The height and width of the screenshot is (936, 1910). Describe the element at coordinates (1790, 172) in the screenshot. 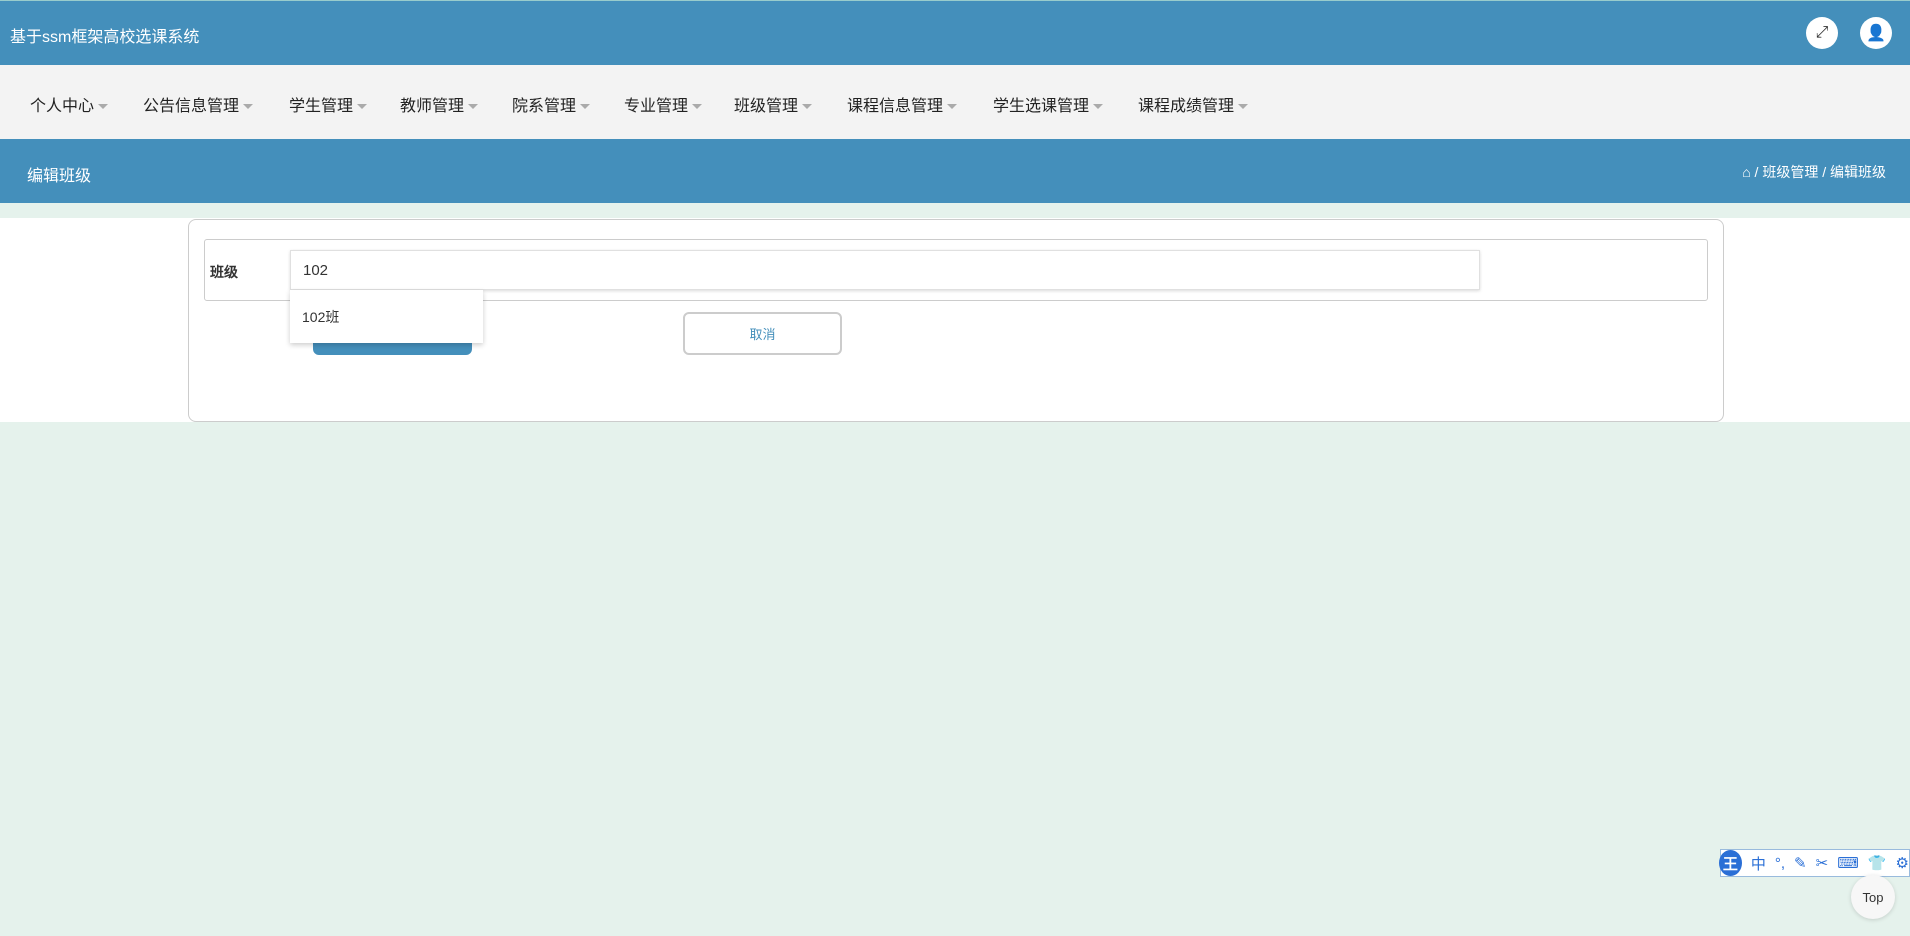

I see `breadcrumb-item: 班级管理` at that location.